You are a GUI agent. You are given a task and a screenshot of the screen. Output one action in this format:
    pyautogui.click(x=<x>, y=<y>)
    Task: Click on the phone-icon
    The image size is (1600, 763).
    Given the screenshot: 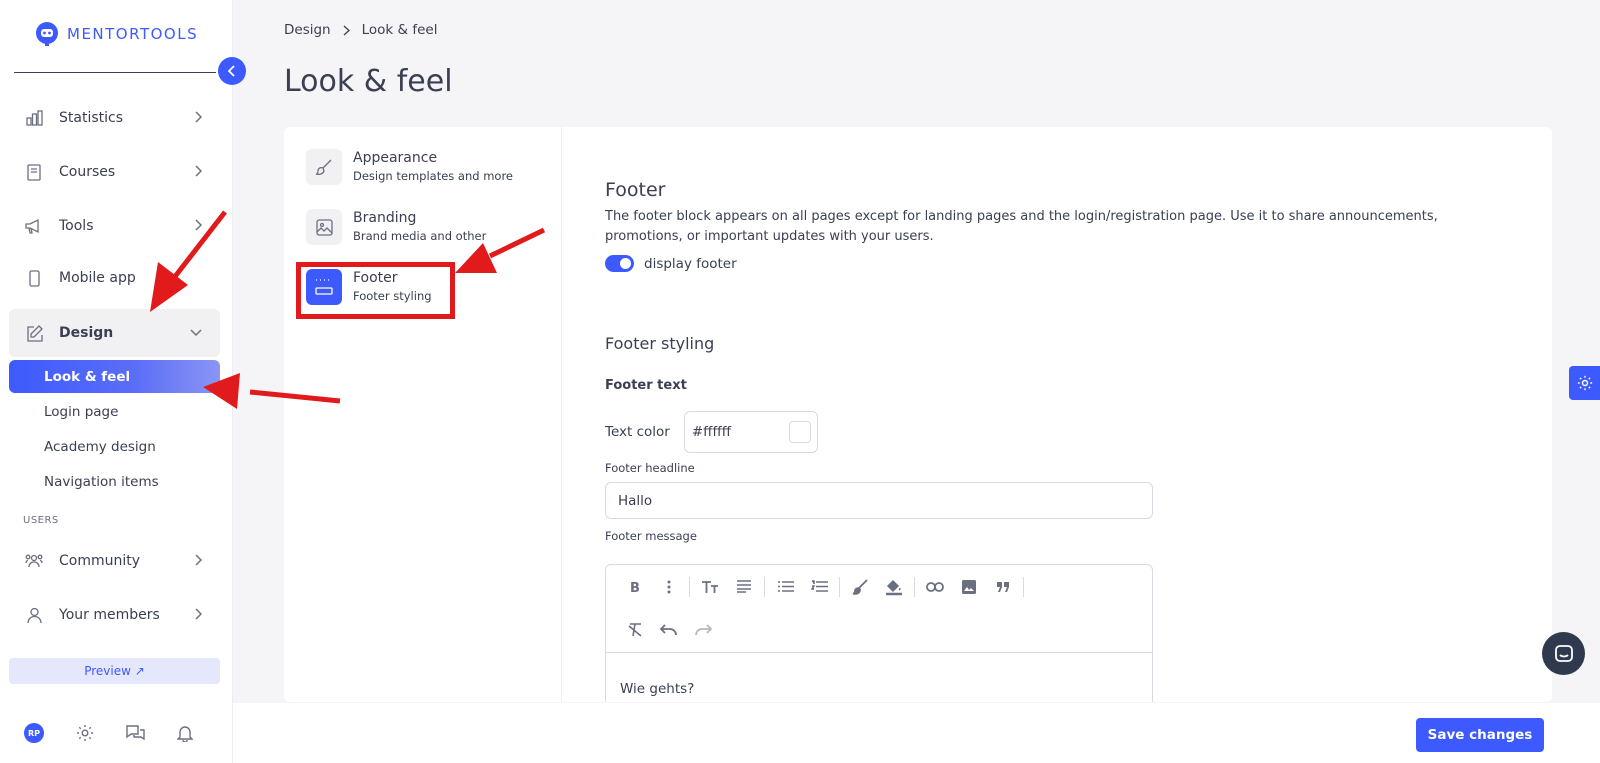 What is the action you would take?
    pyautogui.click(x=34, y=278)
    